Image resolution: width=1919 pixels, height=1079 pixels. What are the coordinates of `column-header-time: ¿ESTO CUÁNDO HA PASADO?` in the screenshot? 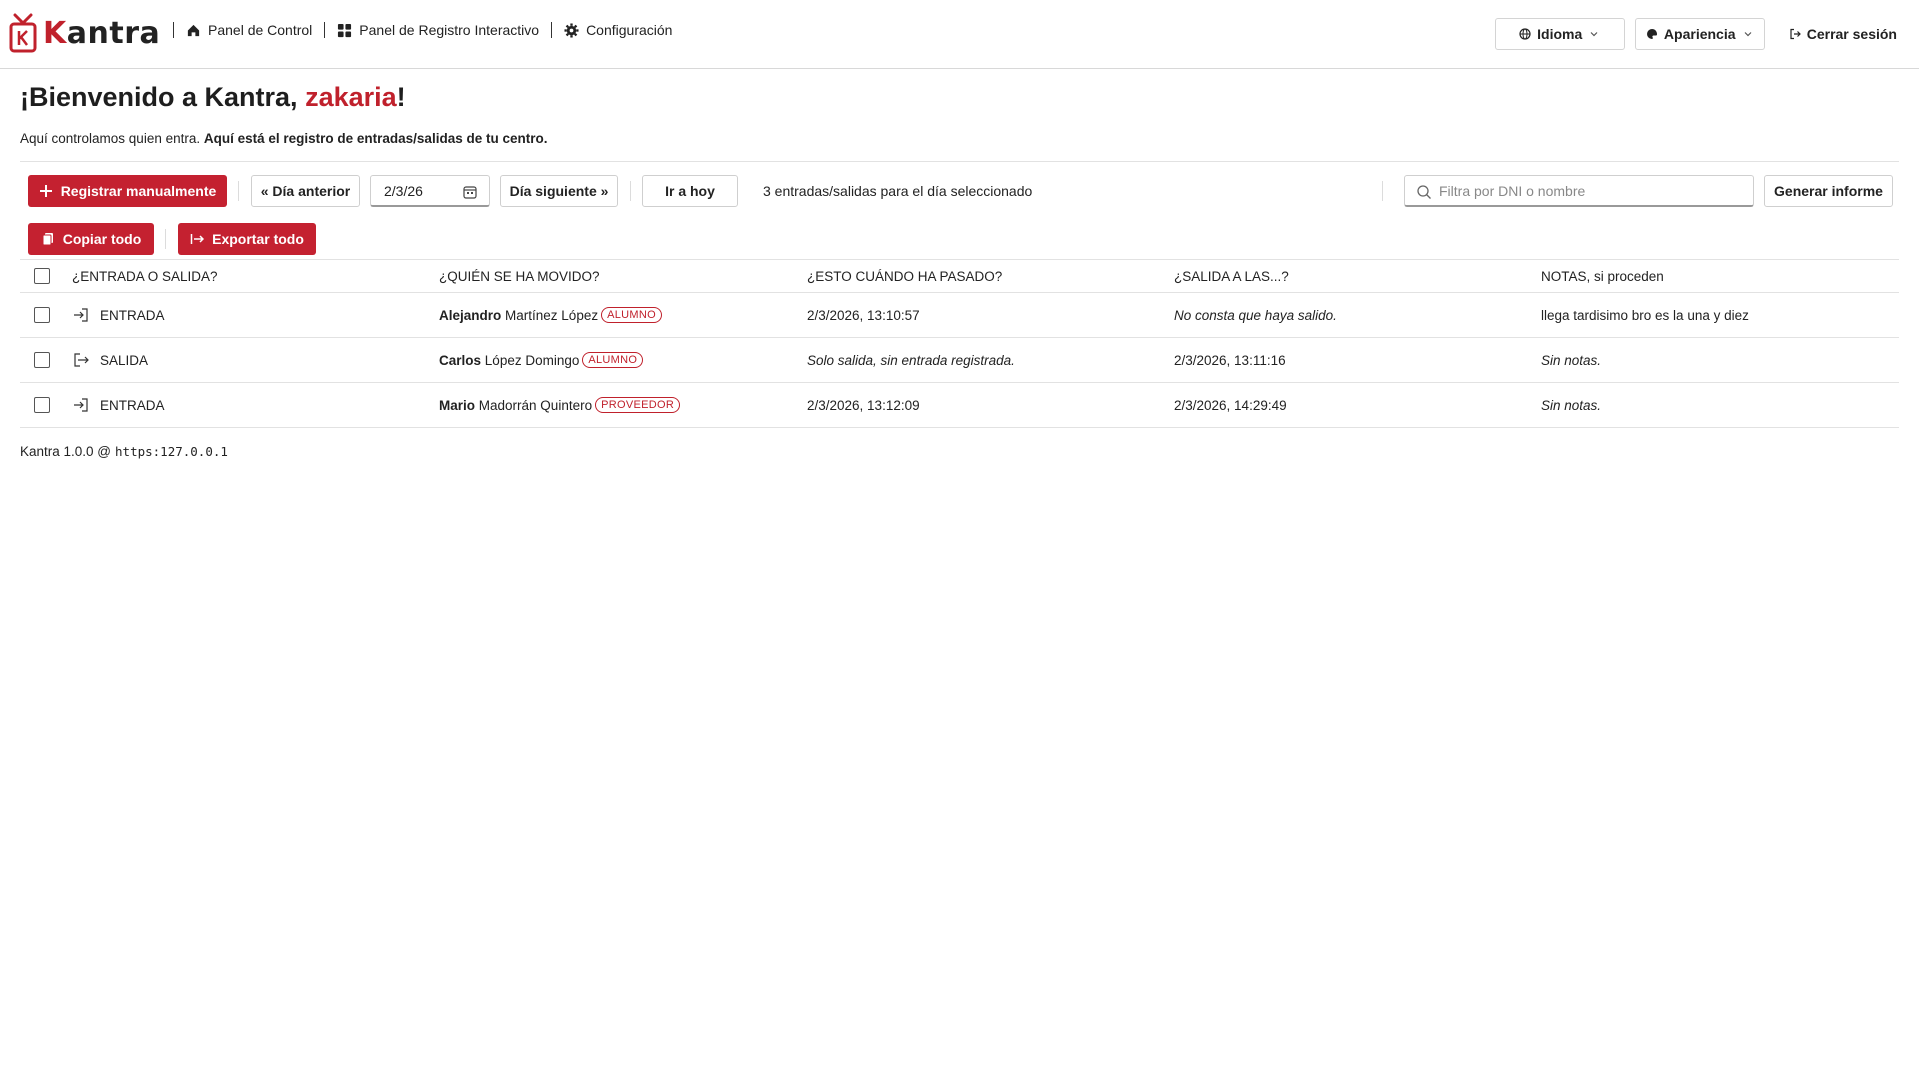 It's located at (904, 276).